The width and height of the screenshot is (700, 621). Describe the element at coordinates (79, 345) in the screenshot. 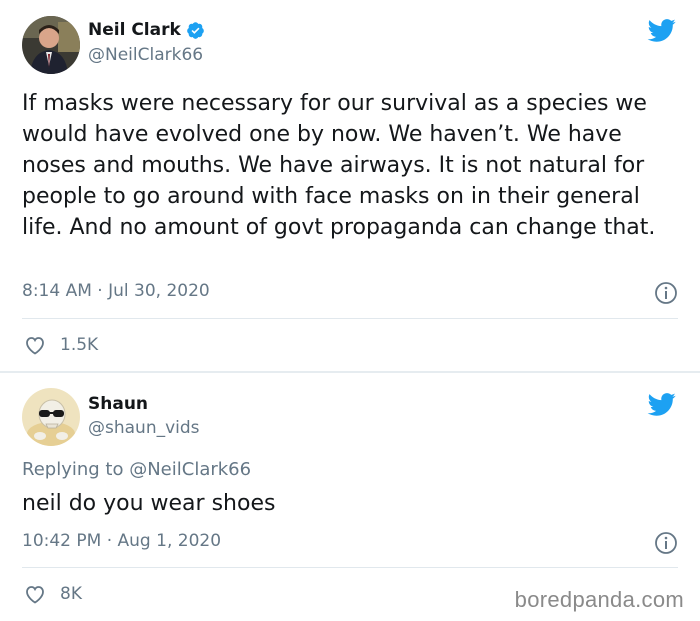

I see `like-count: 1.5K` at that location.